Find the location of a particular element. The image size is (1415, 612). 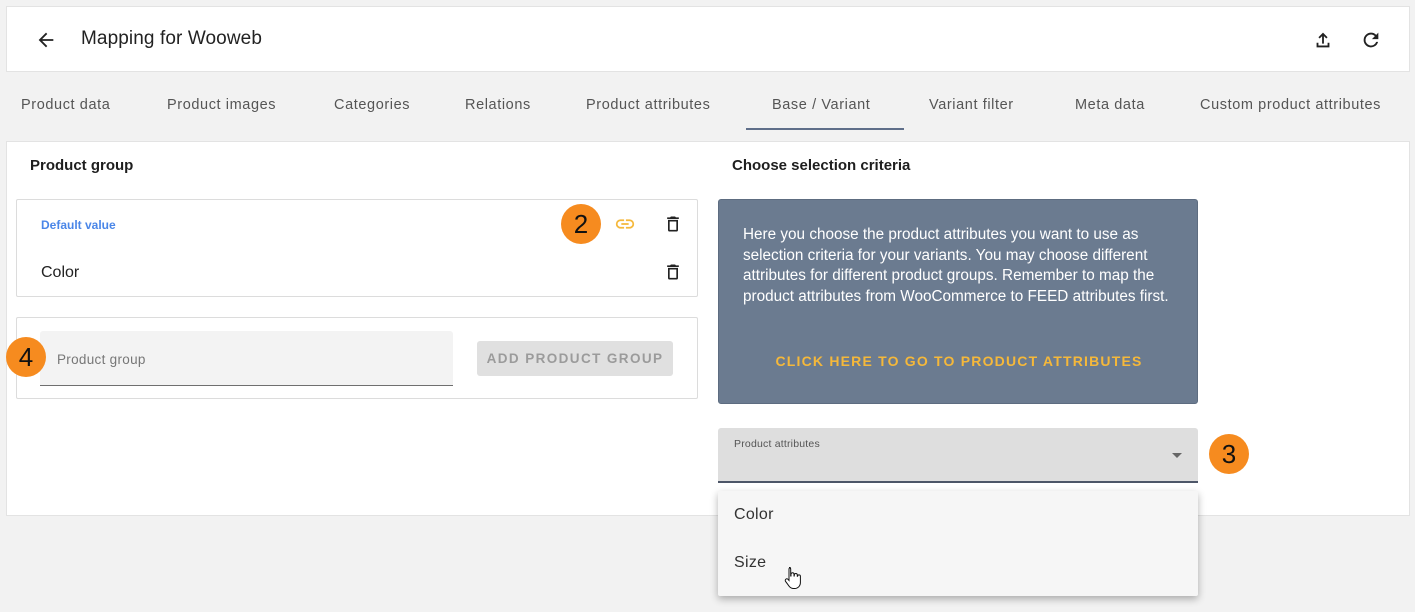

step-badge-3: 3 is located at coordinates (1229, 454).